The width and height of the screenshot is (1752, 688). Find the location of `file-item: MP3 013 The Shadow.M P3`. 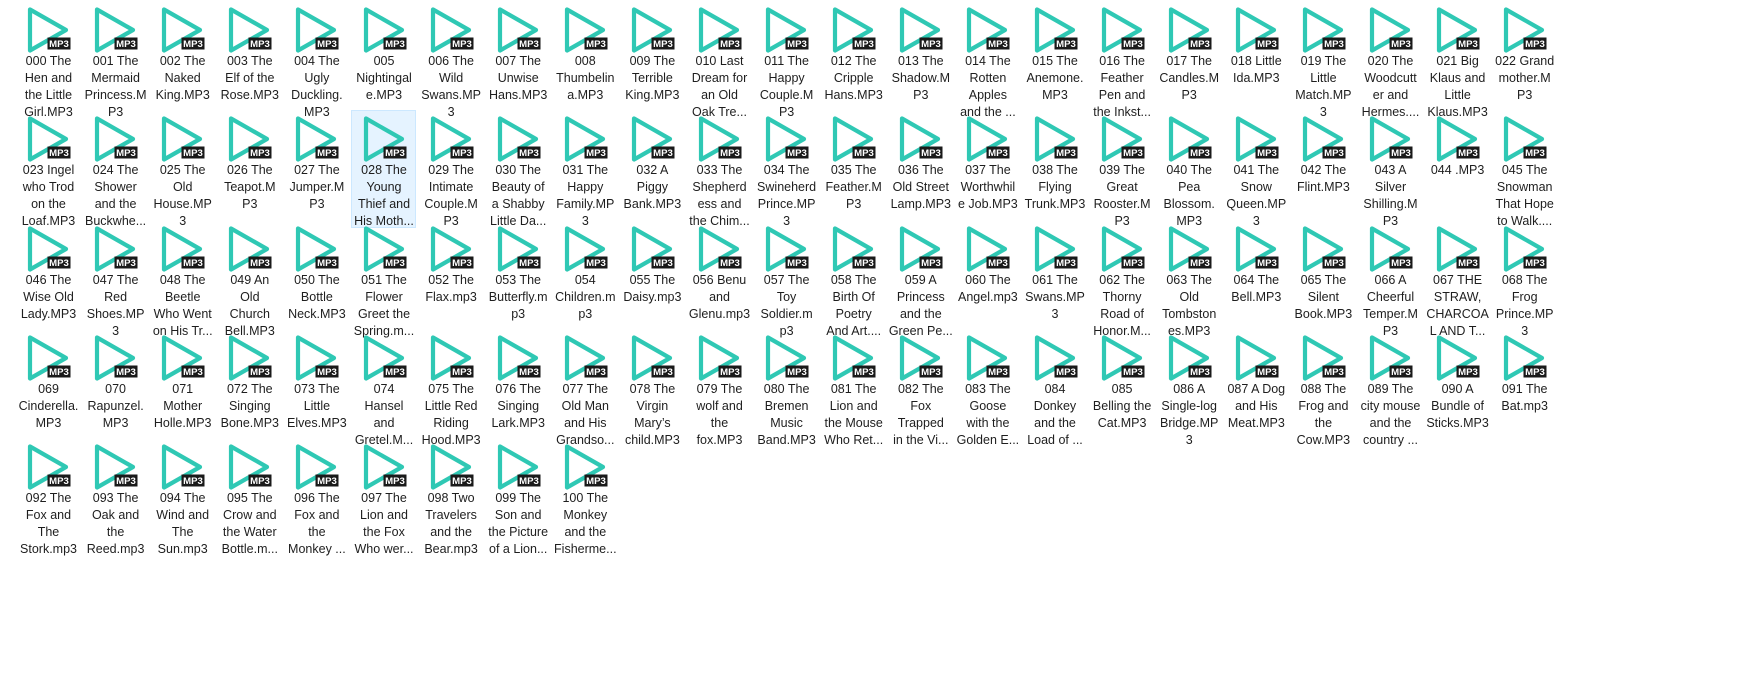

file-item: MP3 013 The Shadow.M P3 is located at coordinates (919, 60).